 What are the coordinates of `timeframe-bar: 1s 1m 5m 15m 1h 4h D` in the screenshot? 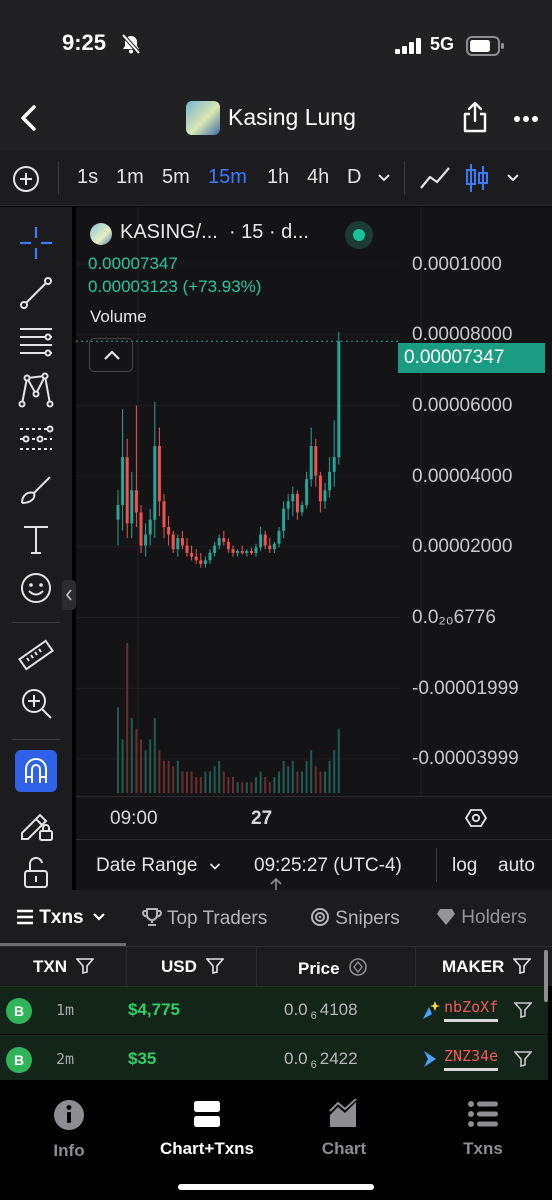 It's located at (276, 178).